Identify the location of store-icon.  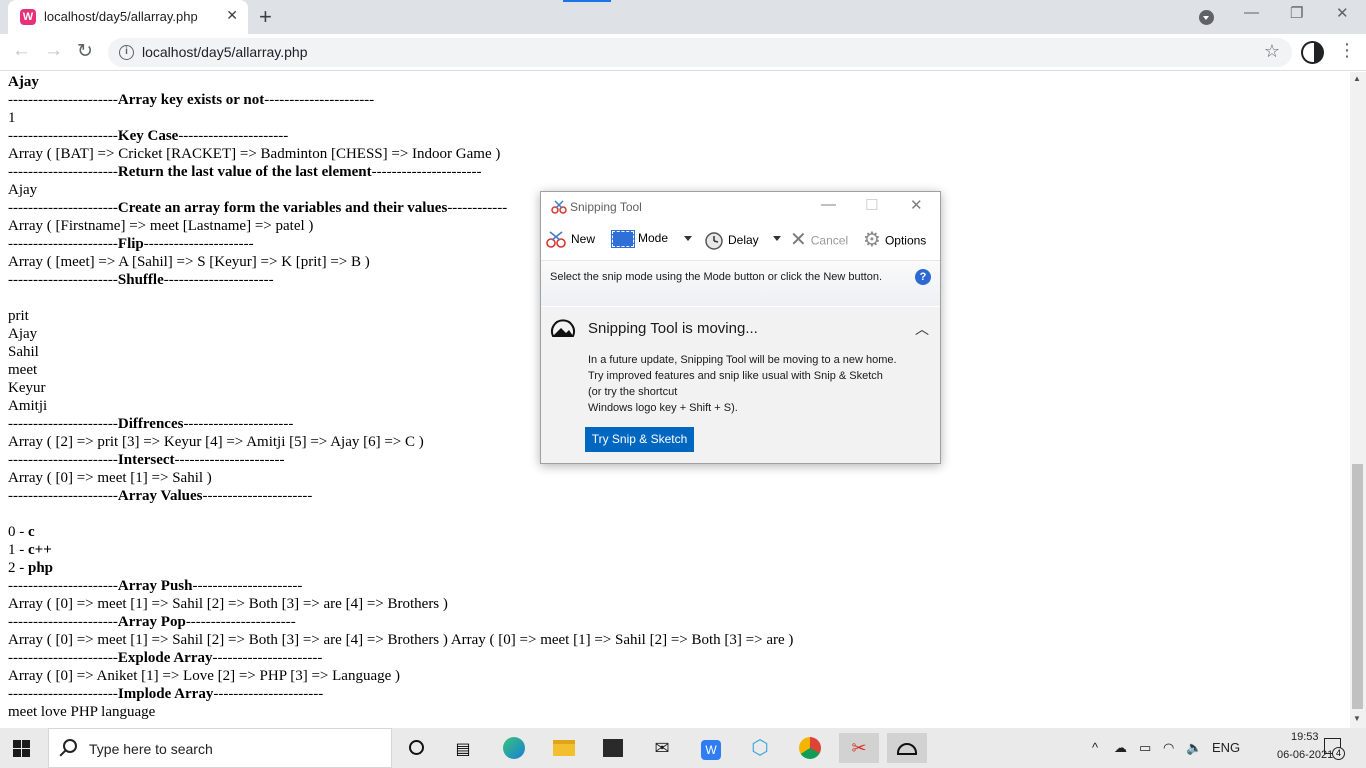
(613, 748).